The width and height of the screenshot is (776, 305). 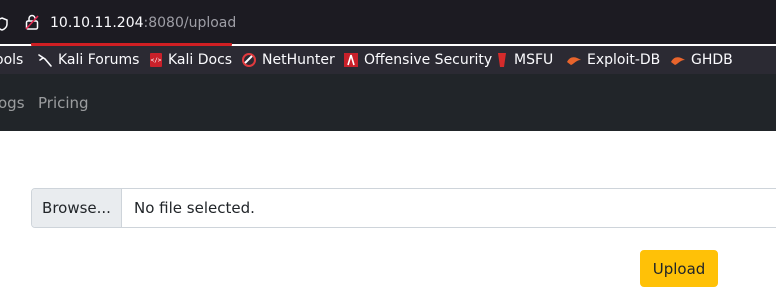 What do you see at coordinates (200, 60) in the screenshot?
I see `bookmark-label: Kali Docs` at bounding box center [200, 60].